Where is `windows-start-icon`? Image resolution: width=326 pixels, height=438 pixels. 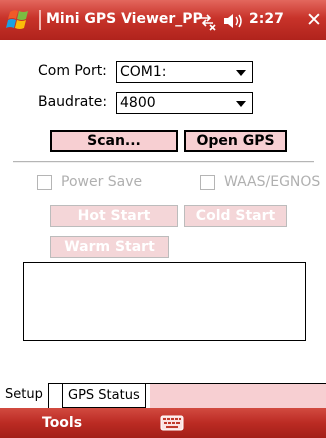
windows-start-icon is located at coordinates (19, 20).